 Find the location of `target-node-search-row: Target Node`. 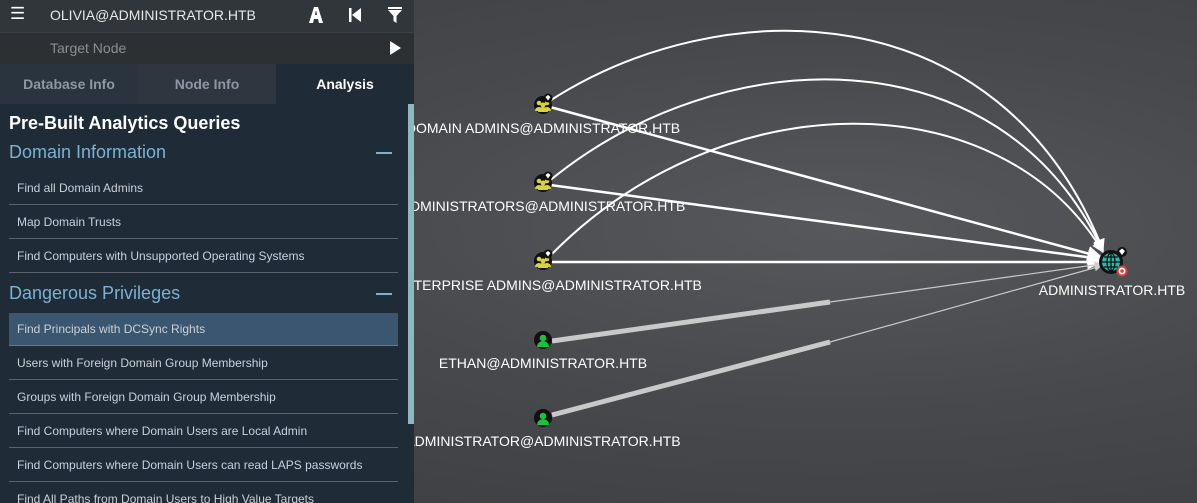

target-node-search-row: Target Node is located at coordinates (207, 49).